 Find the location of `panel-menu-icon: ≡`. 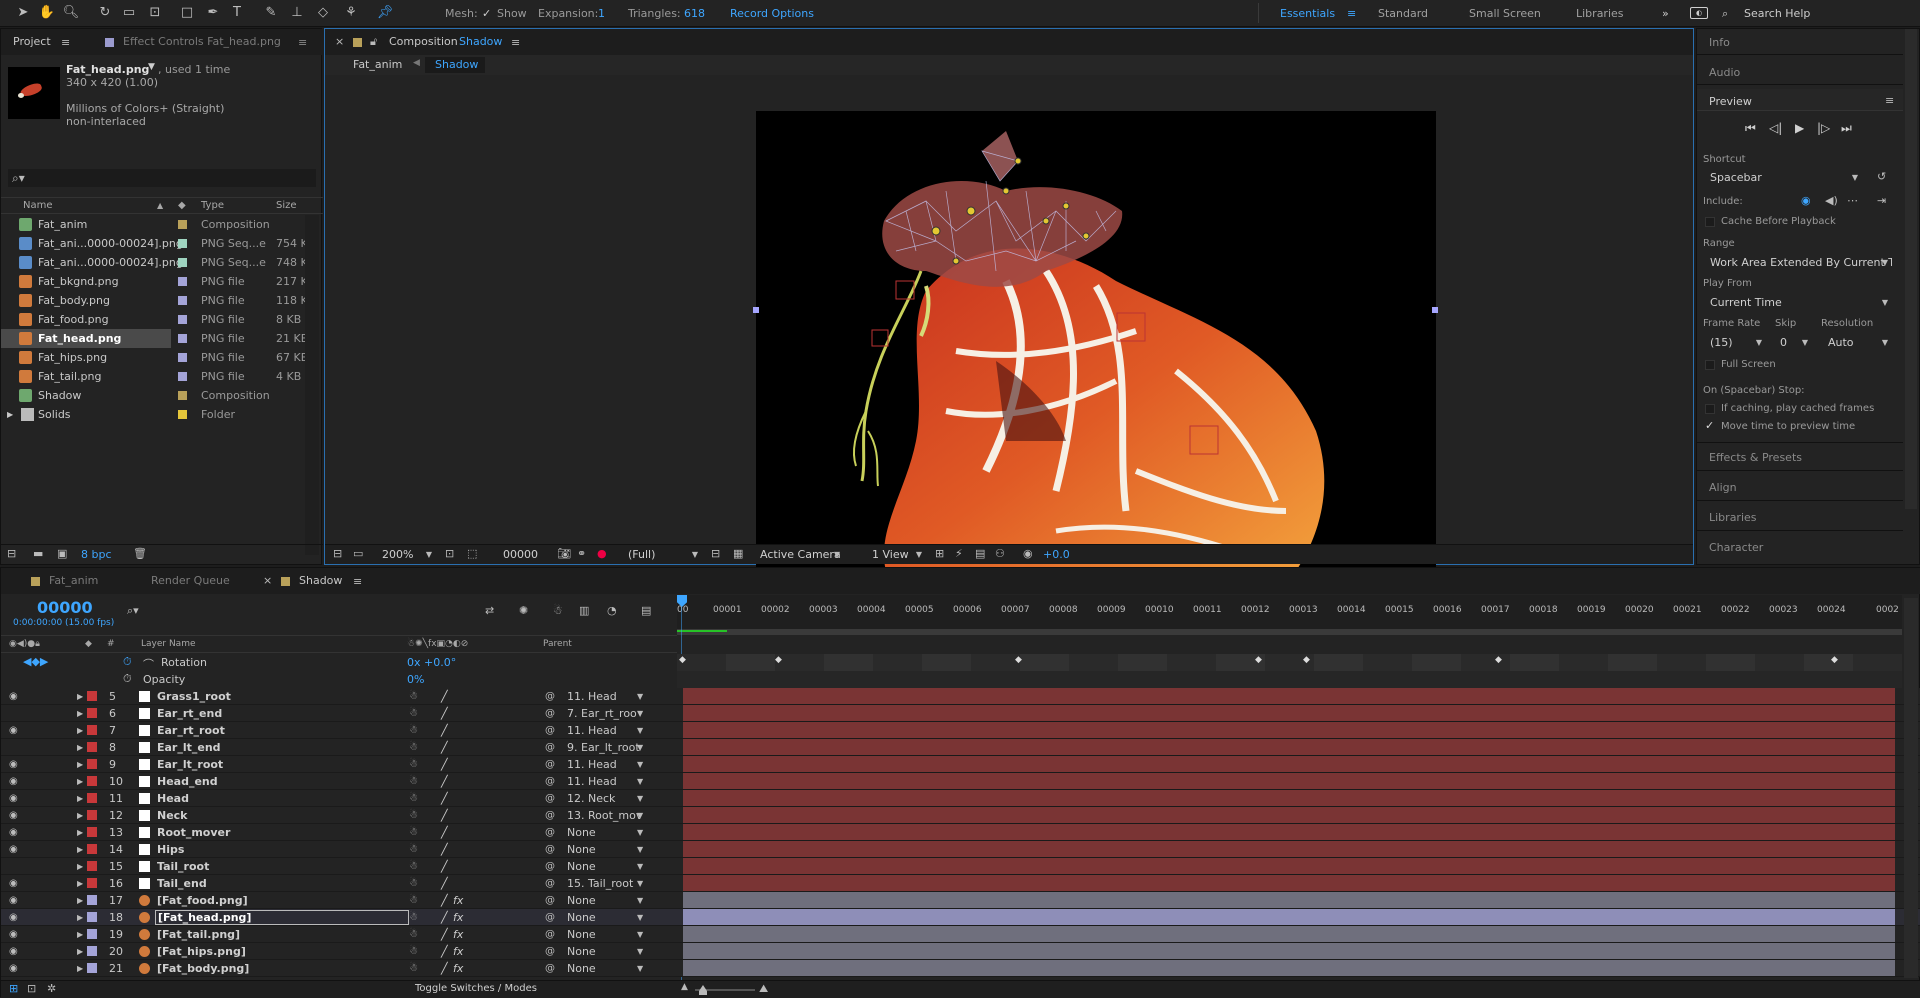

panel-menu-icon: ≡ is located at coordinates (357, 581).